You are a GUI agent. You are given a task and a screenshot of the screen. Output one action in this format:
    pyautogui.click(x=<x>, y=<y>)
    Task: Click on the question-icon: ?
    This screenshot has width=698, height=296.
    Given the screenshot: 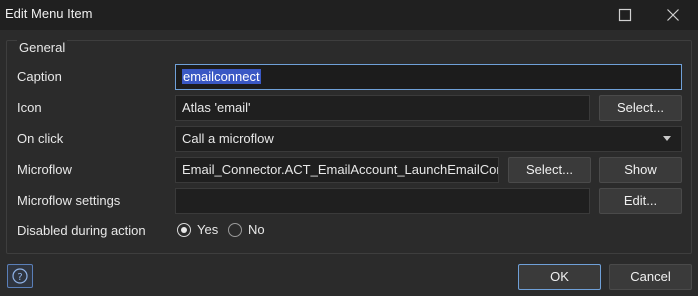 What is the action you would take?
    pyautogui.click(x=20, y=276)
    